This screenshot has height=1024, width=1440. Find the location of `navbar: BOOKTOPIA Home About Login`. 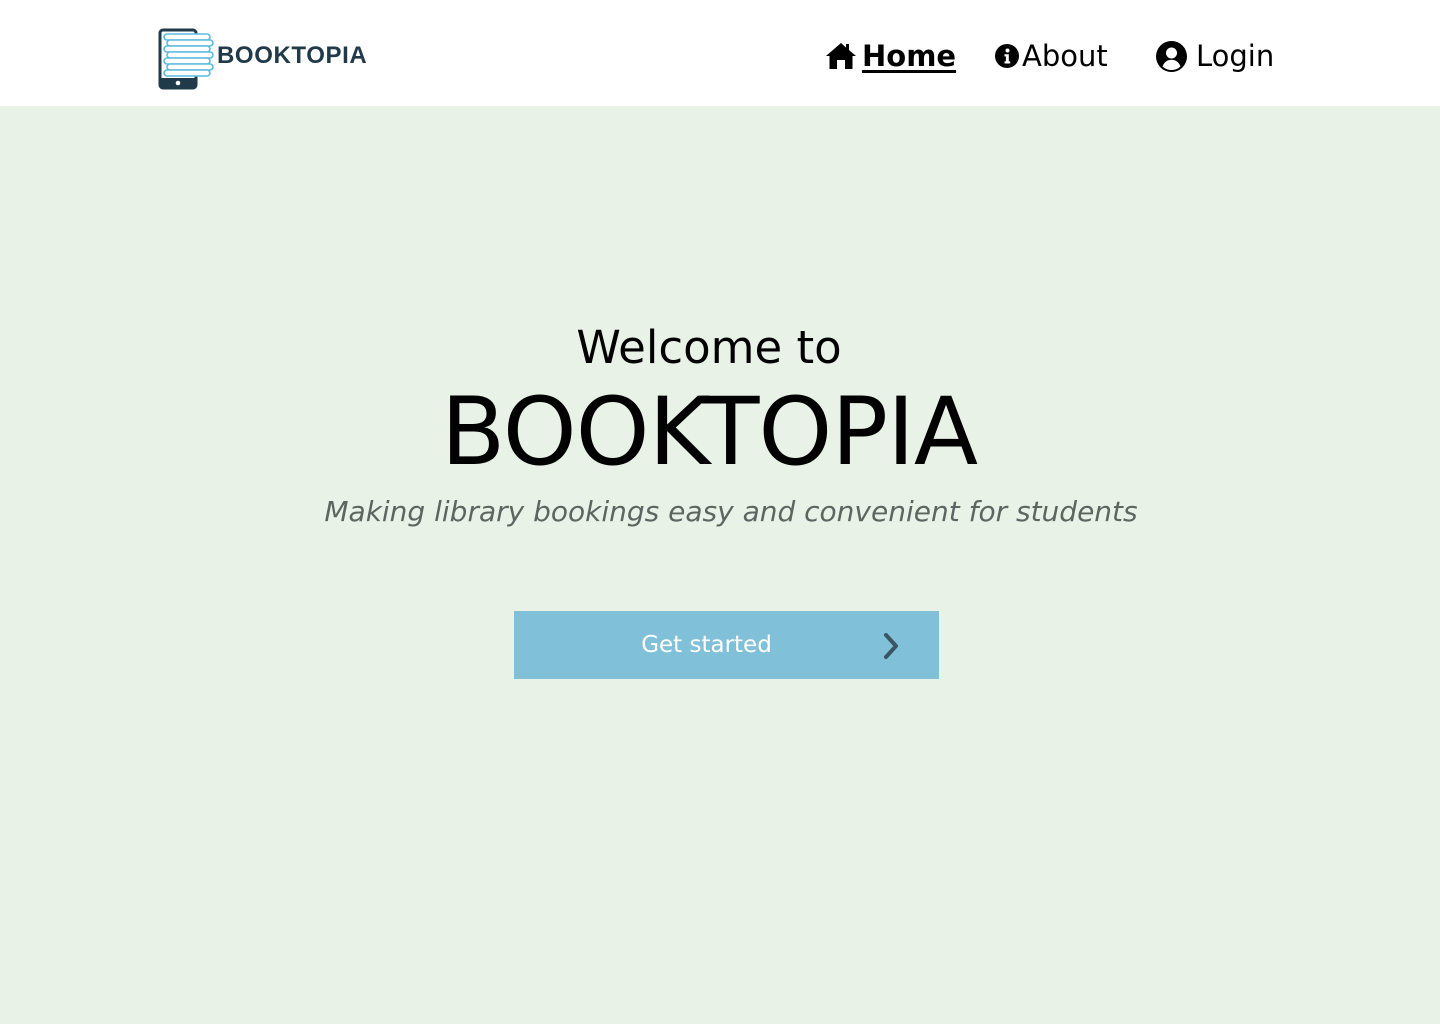

navbar: BOOKTOPIA Home About Login is located at coordinates (720, 53).